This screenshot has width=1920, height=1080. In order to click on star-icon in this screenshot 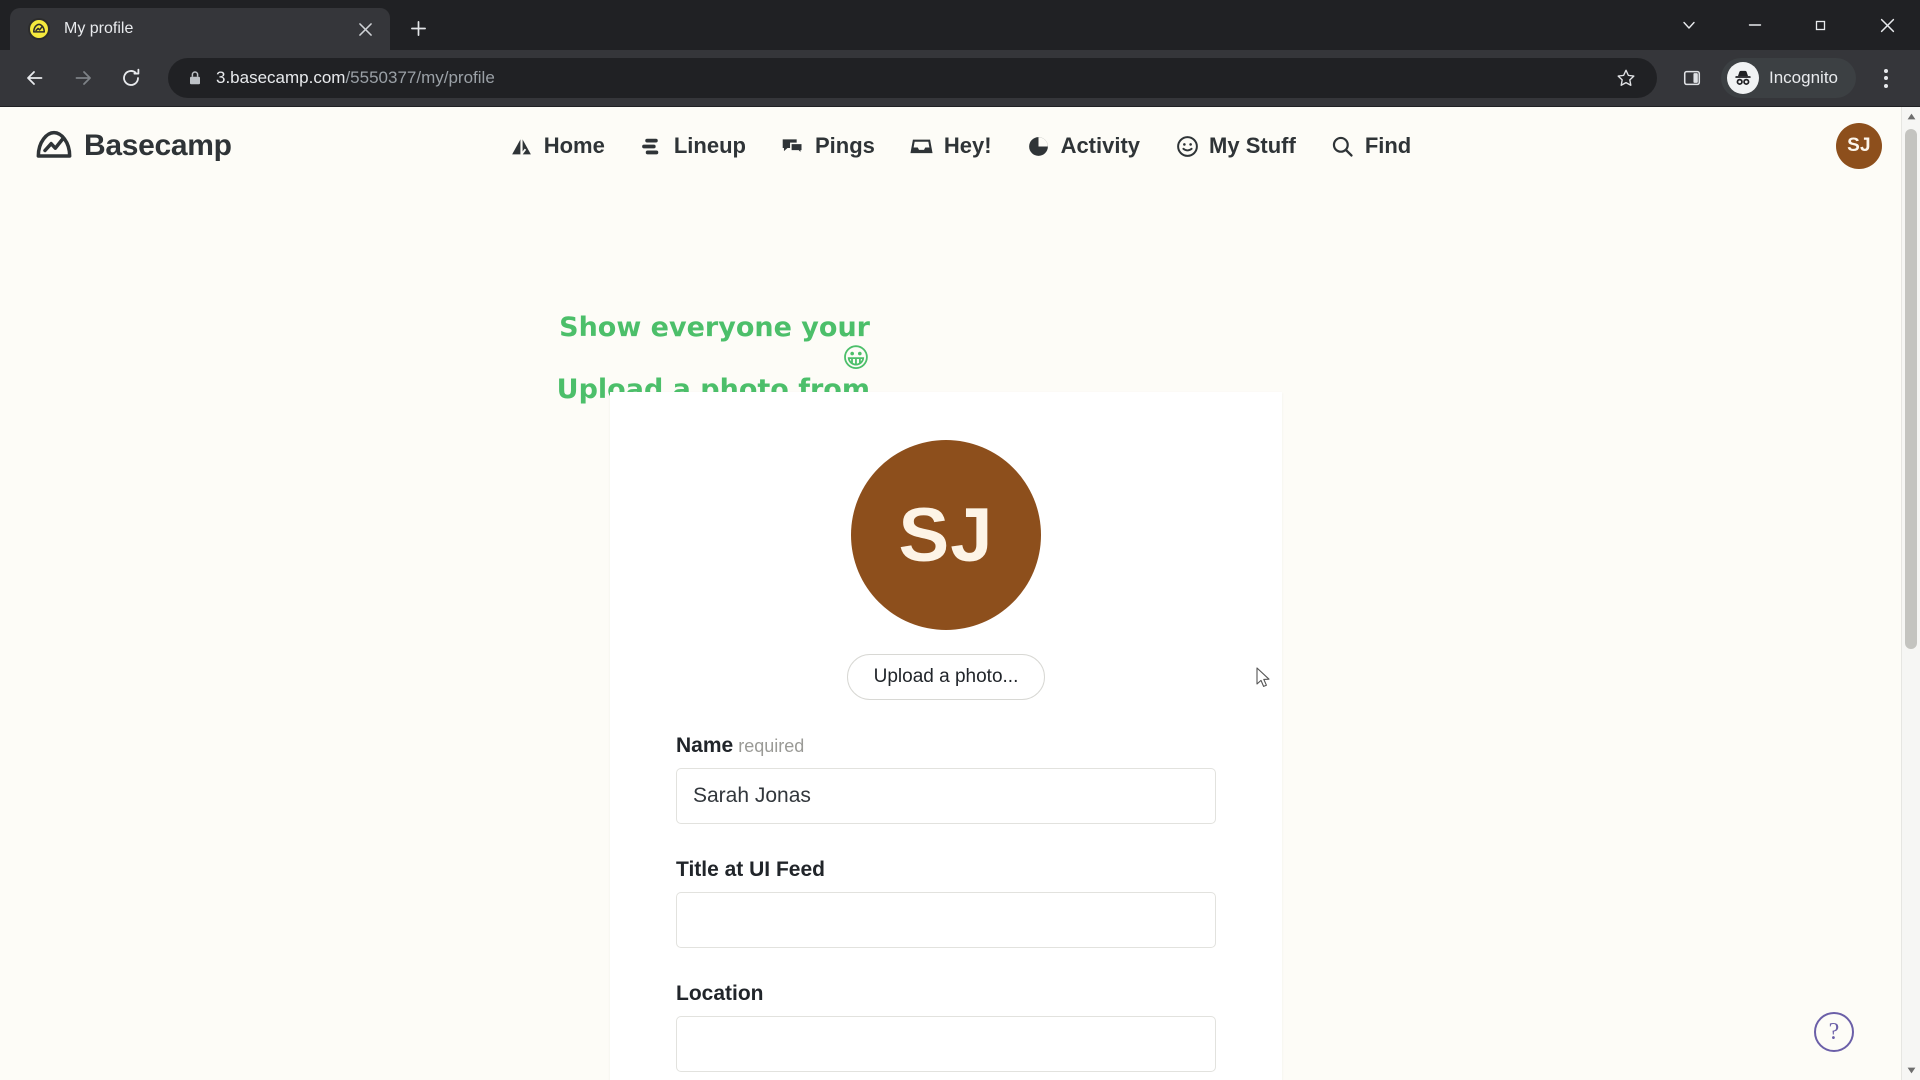, I will do `click(1626, 78)`.